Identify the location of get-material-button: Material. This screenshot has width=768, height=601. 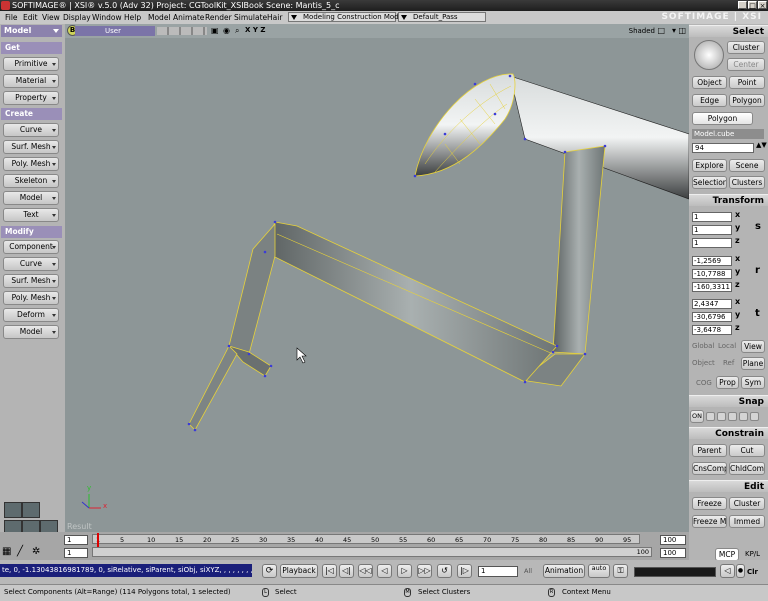
(31, 81).